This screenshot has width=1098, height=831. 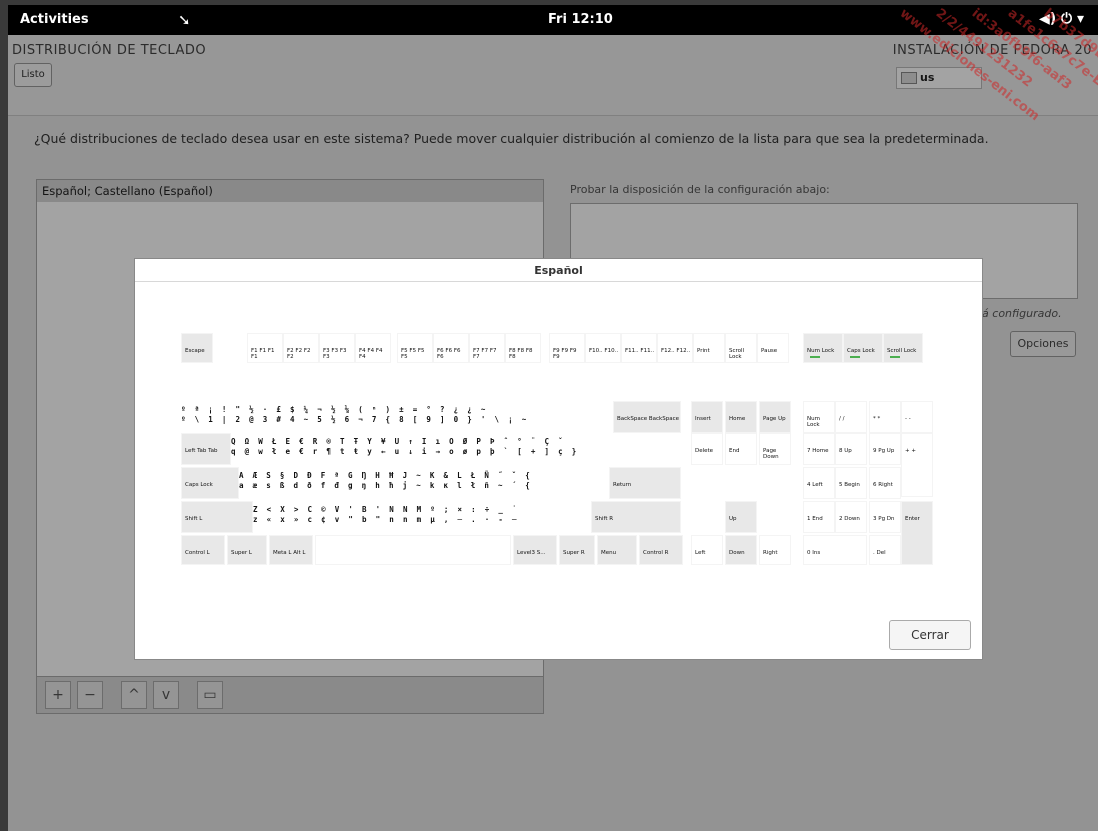 What do you see at coordinates (197, 348) in the screenshot?
I see `keyboard-key: Escape` at bounding box center [197, 348].